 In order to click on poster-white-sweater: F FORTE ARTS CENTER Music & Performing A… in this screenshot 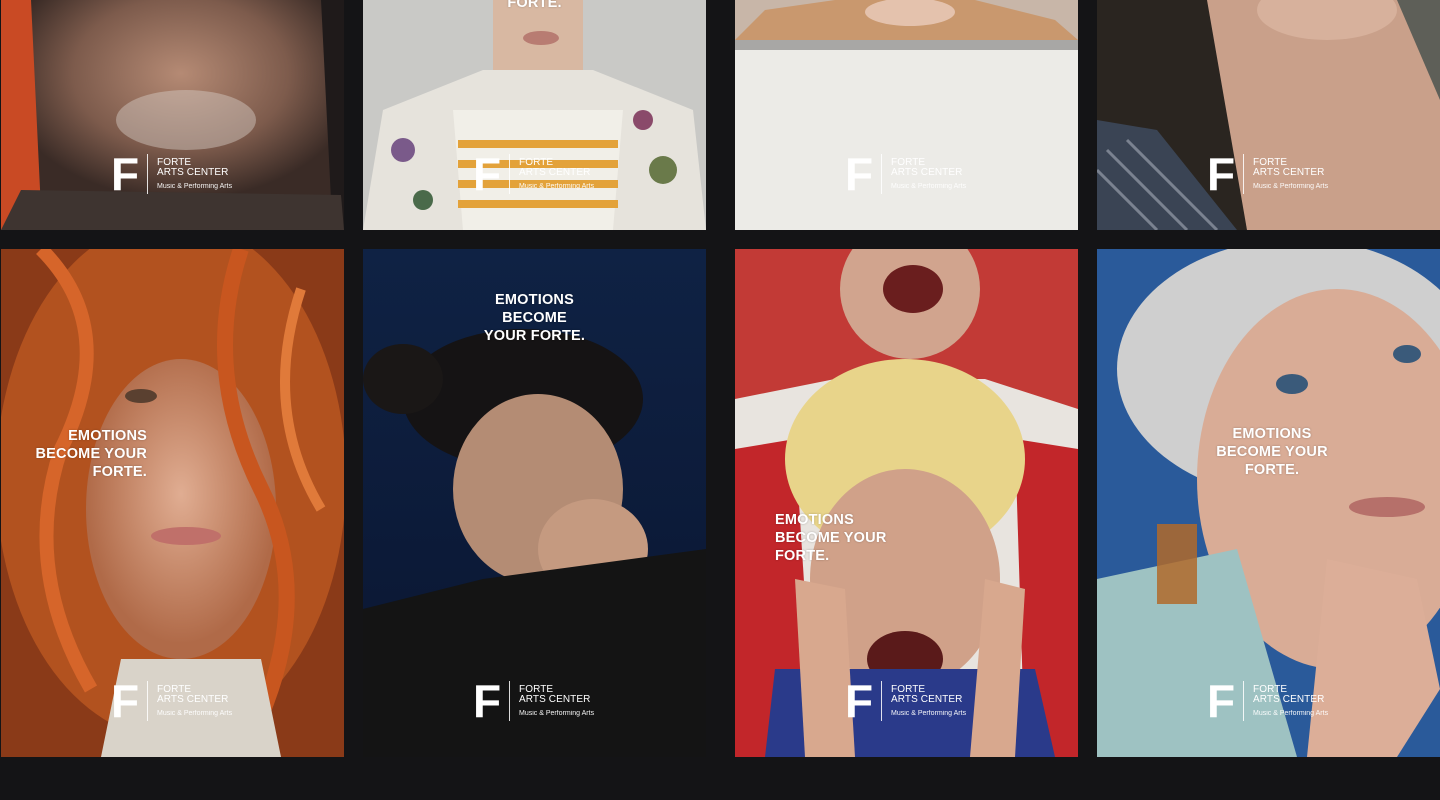, I will do `click(906, 115)`.